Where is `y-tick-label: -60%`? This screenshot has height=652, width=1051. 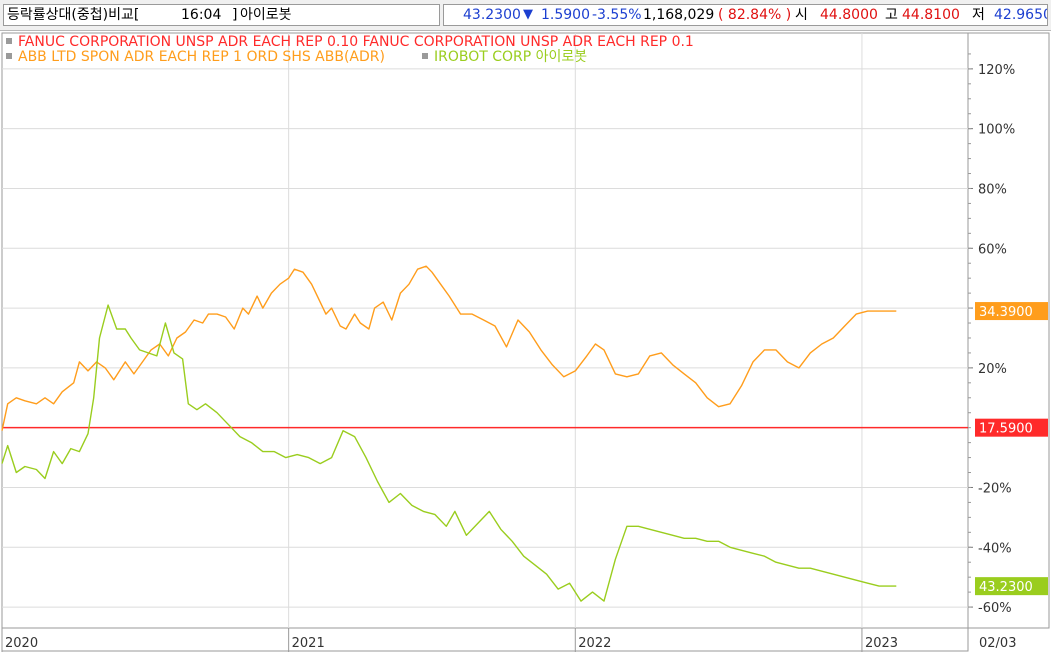 y-tick-label: -60% is located at coordinates (995, 608).